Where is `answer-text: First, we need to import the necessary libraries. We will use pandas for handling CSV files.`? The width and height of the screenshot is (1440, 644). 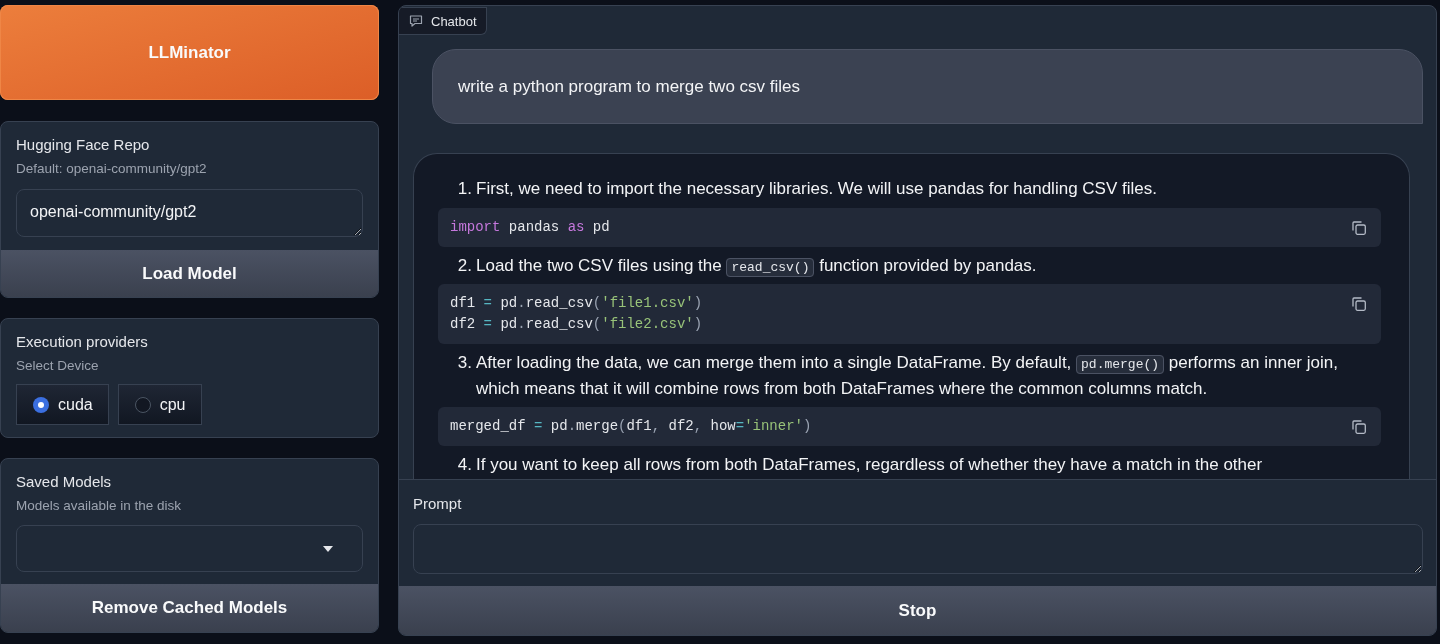
answer-text: First, we need to import the necessary libraries. We will use pandas for handling CSV files. is located at coordinates (817, 189).